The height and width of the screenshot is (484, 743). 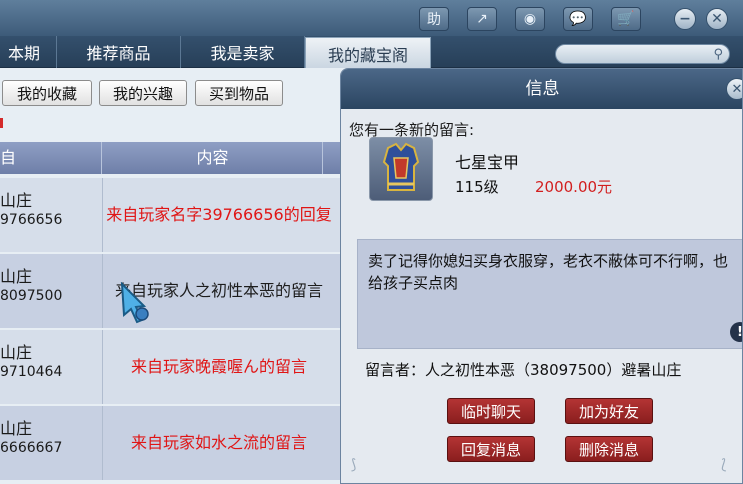 What do you see at coordinates (28, 52) in the screenshot?
I see `tab-current-issue: 本期` at bounding box center [28, 52].